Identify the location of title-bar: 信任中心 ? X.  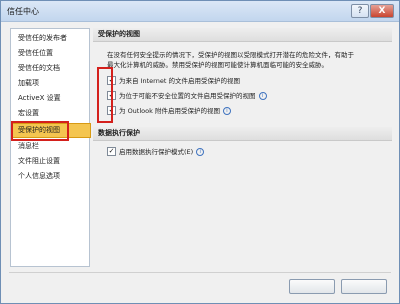
(200, 11).